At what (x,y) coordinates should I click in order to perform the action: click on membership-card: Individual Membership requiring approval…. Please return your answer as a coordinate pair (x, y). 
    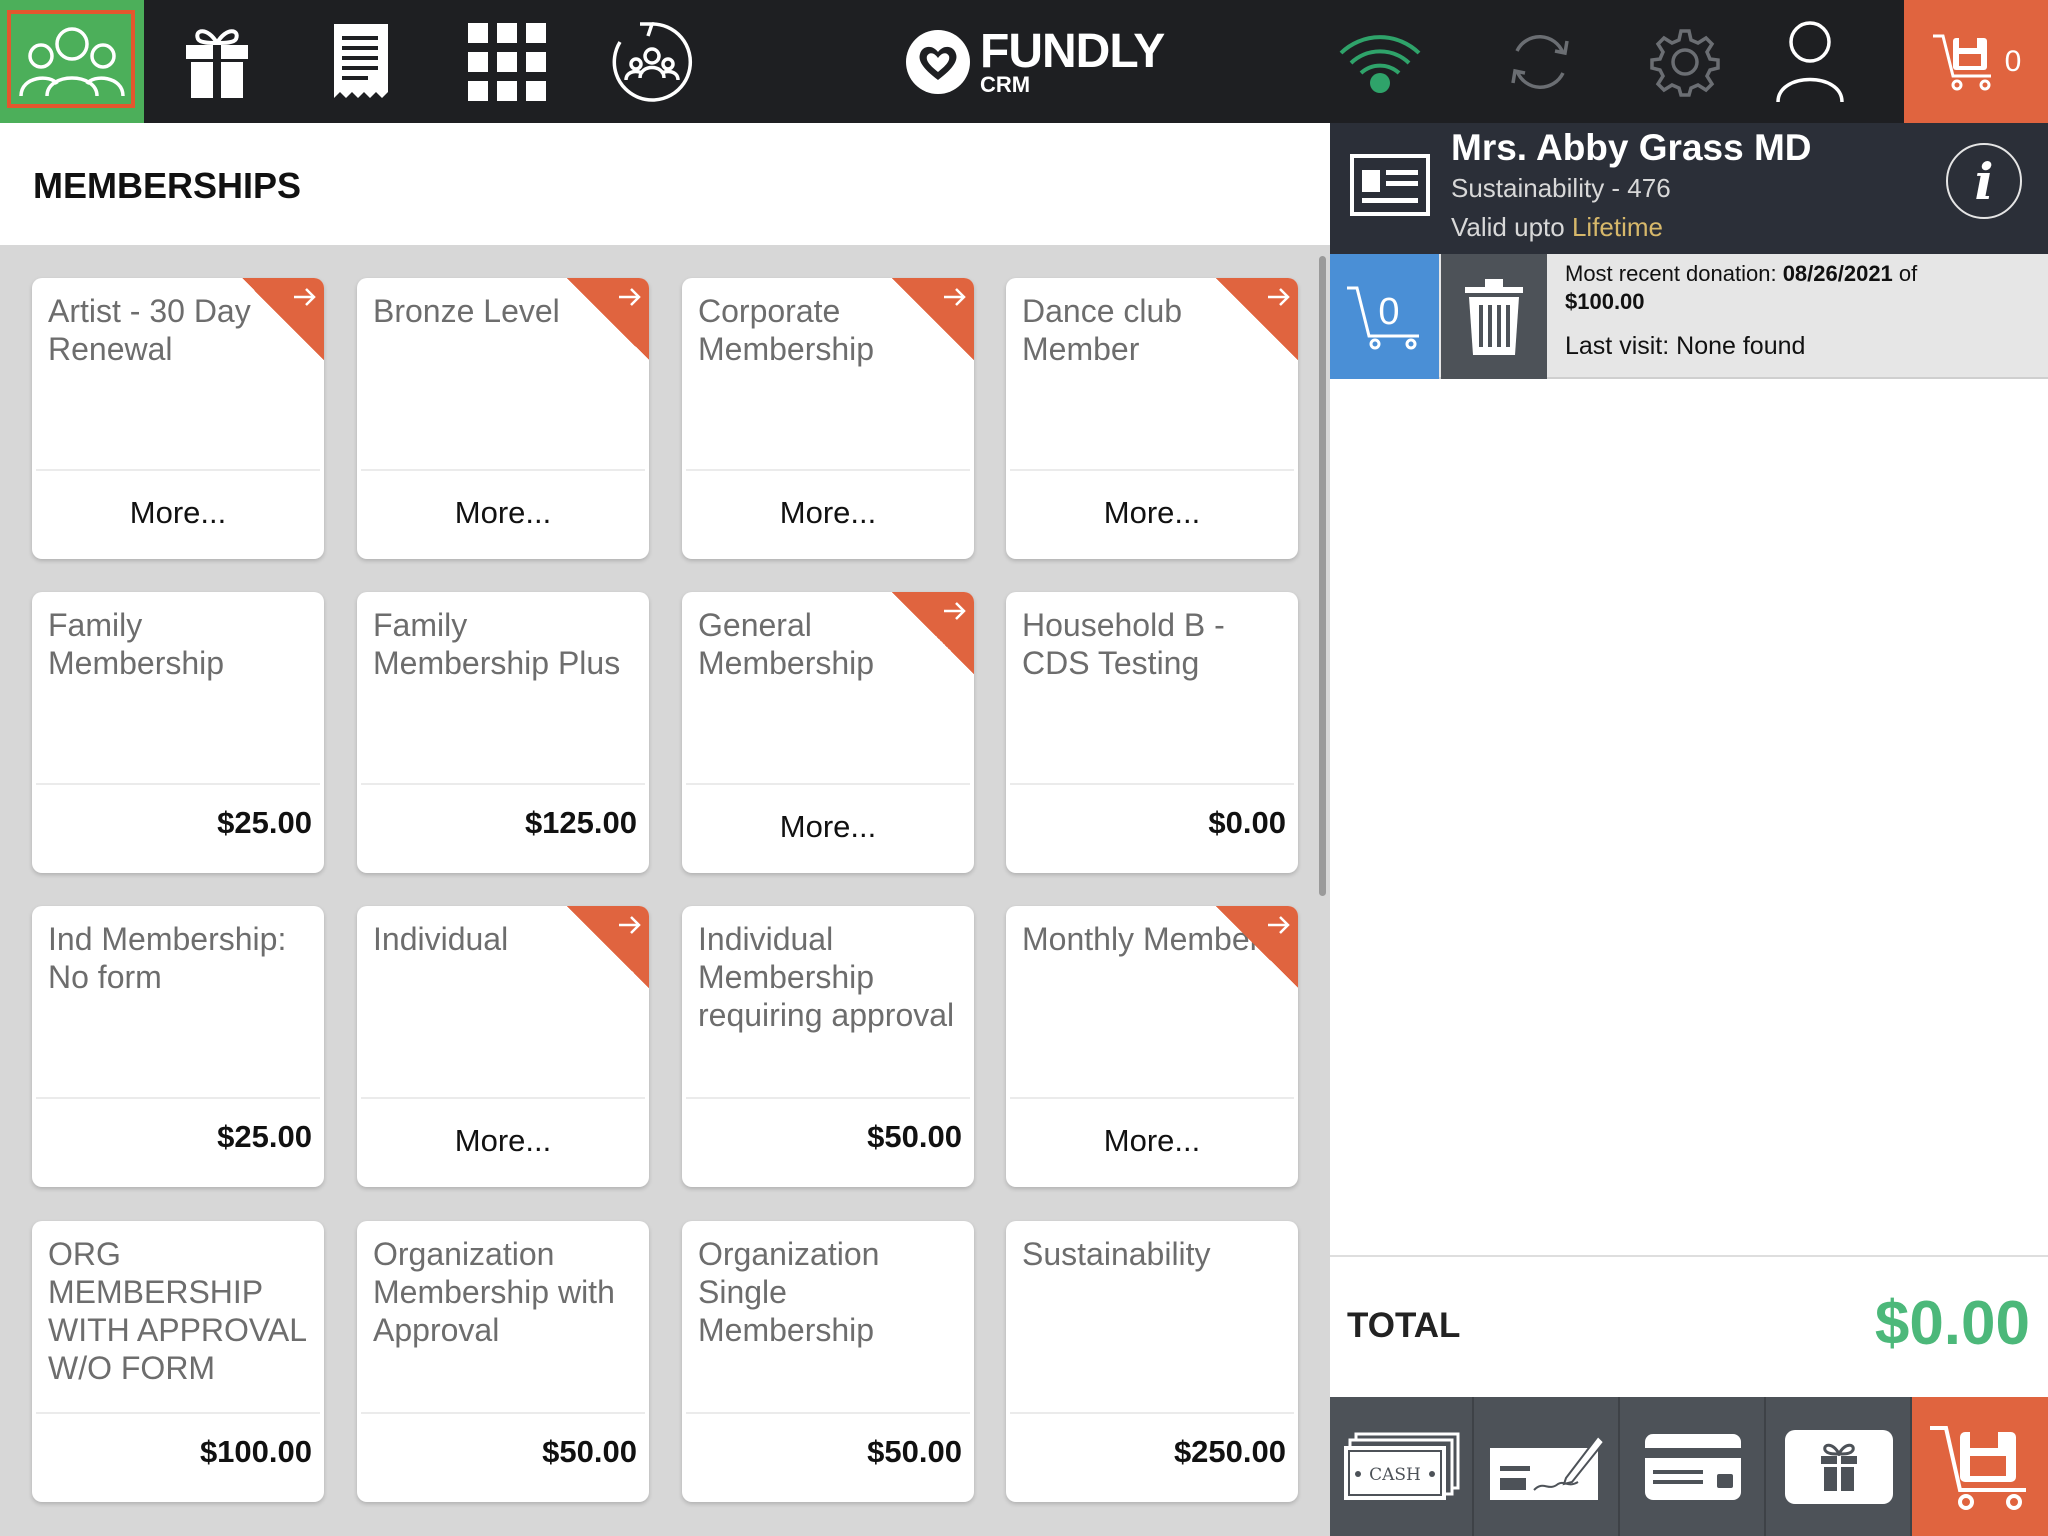
    Looking at the image, I should click on (828, 1046).